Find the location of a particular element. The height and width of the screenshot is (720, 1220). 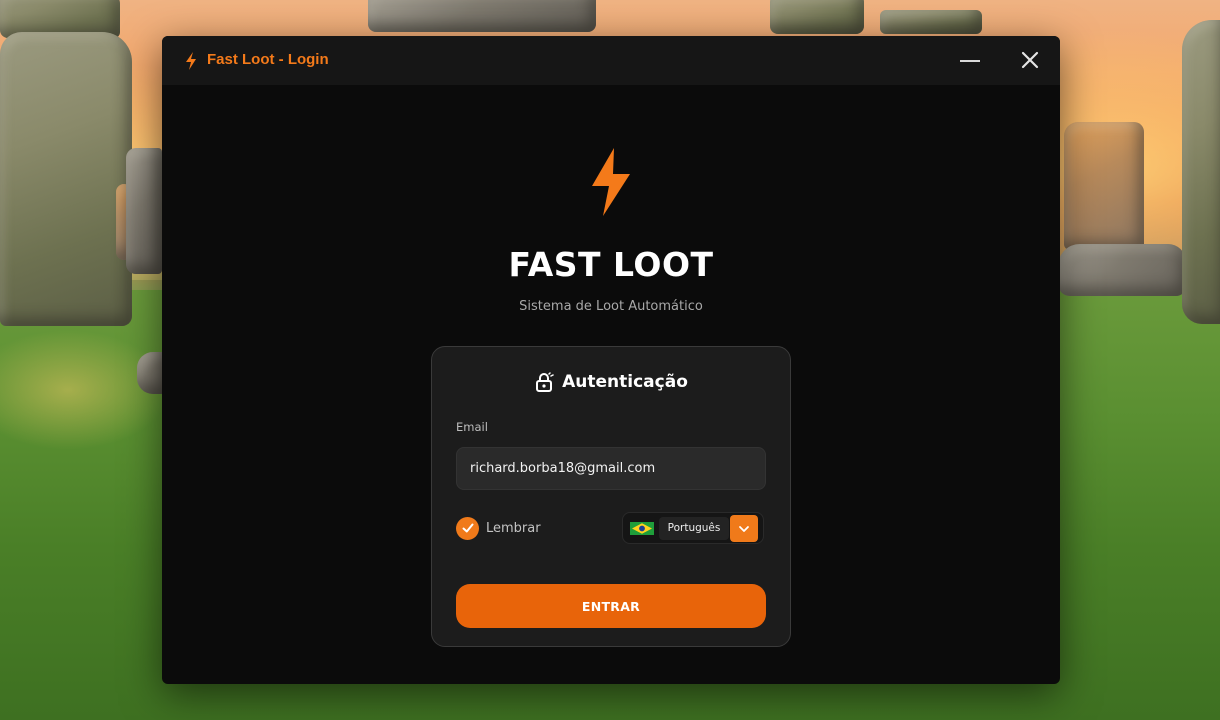

checkmark-icon is located at coordinates (467, 528).